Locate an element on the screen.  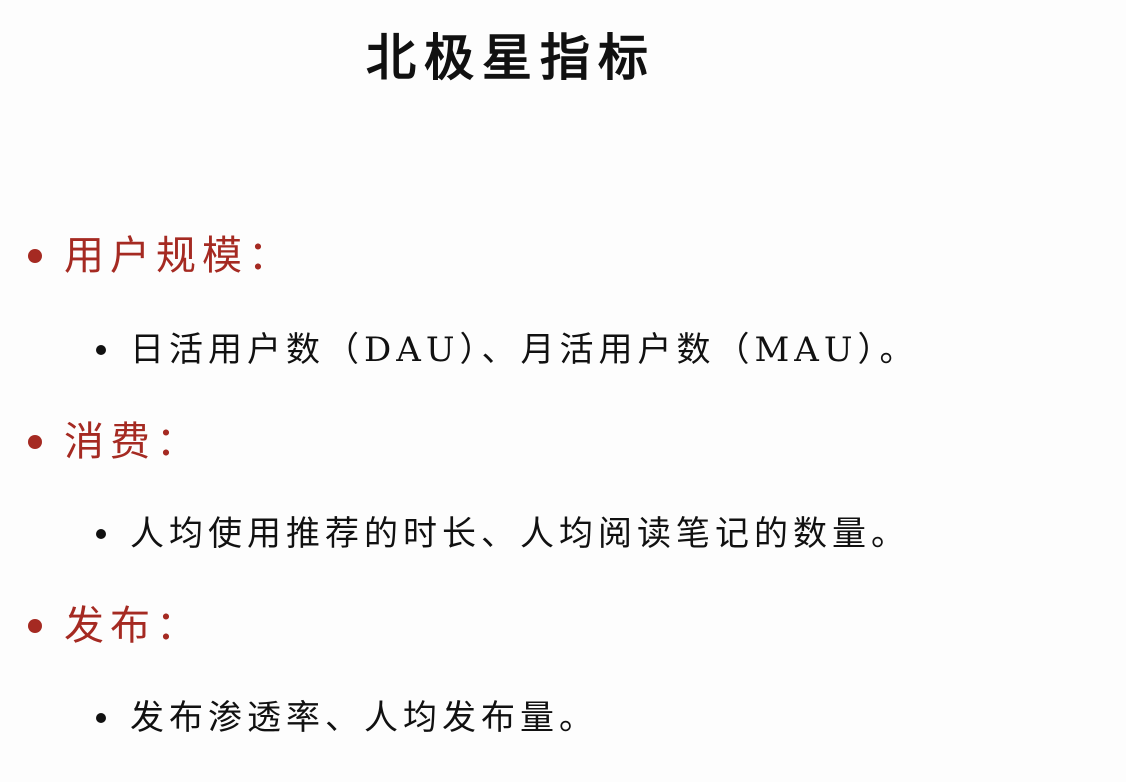
list-item: 人均使用推荐的时长、人均阅读笔记的数量。 is located at coordinates (503, 534).